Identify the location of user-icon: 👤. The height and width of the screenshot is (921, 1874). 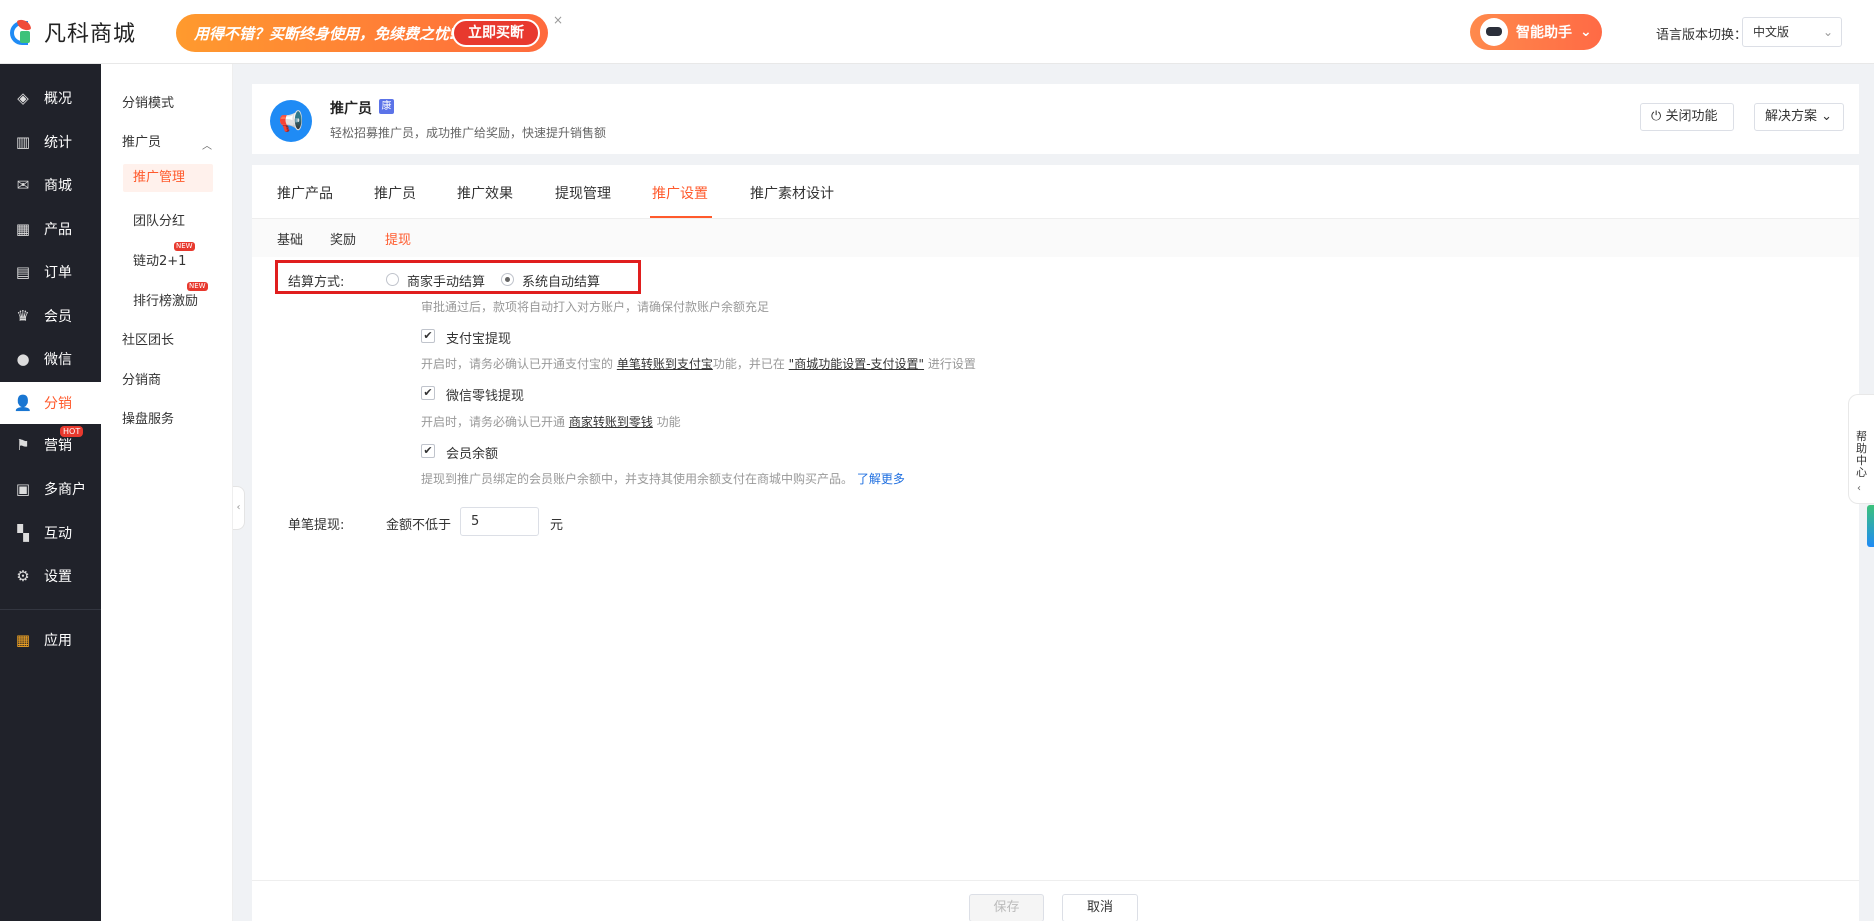
(23, 403).